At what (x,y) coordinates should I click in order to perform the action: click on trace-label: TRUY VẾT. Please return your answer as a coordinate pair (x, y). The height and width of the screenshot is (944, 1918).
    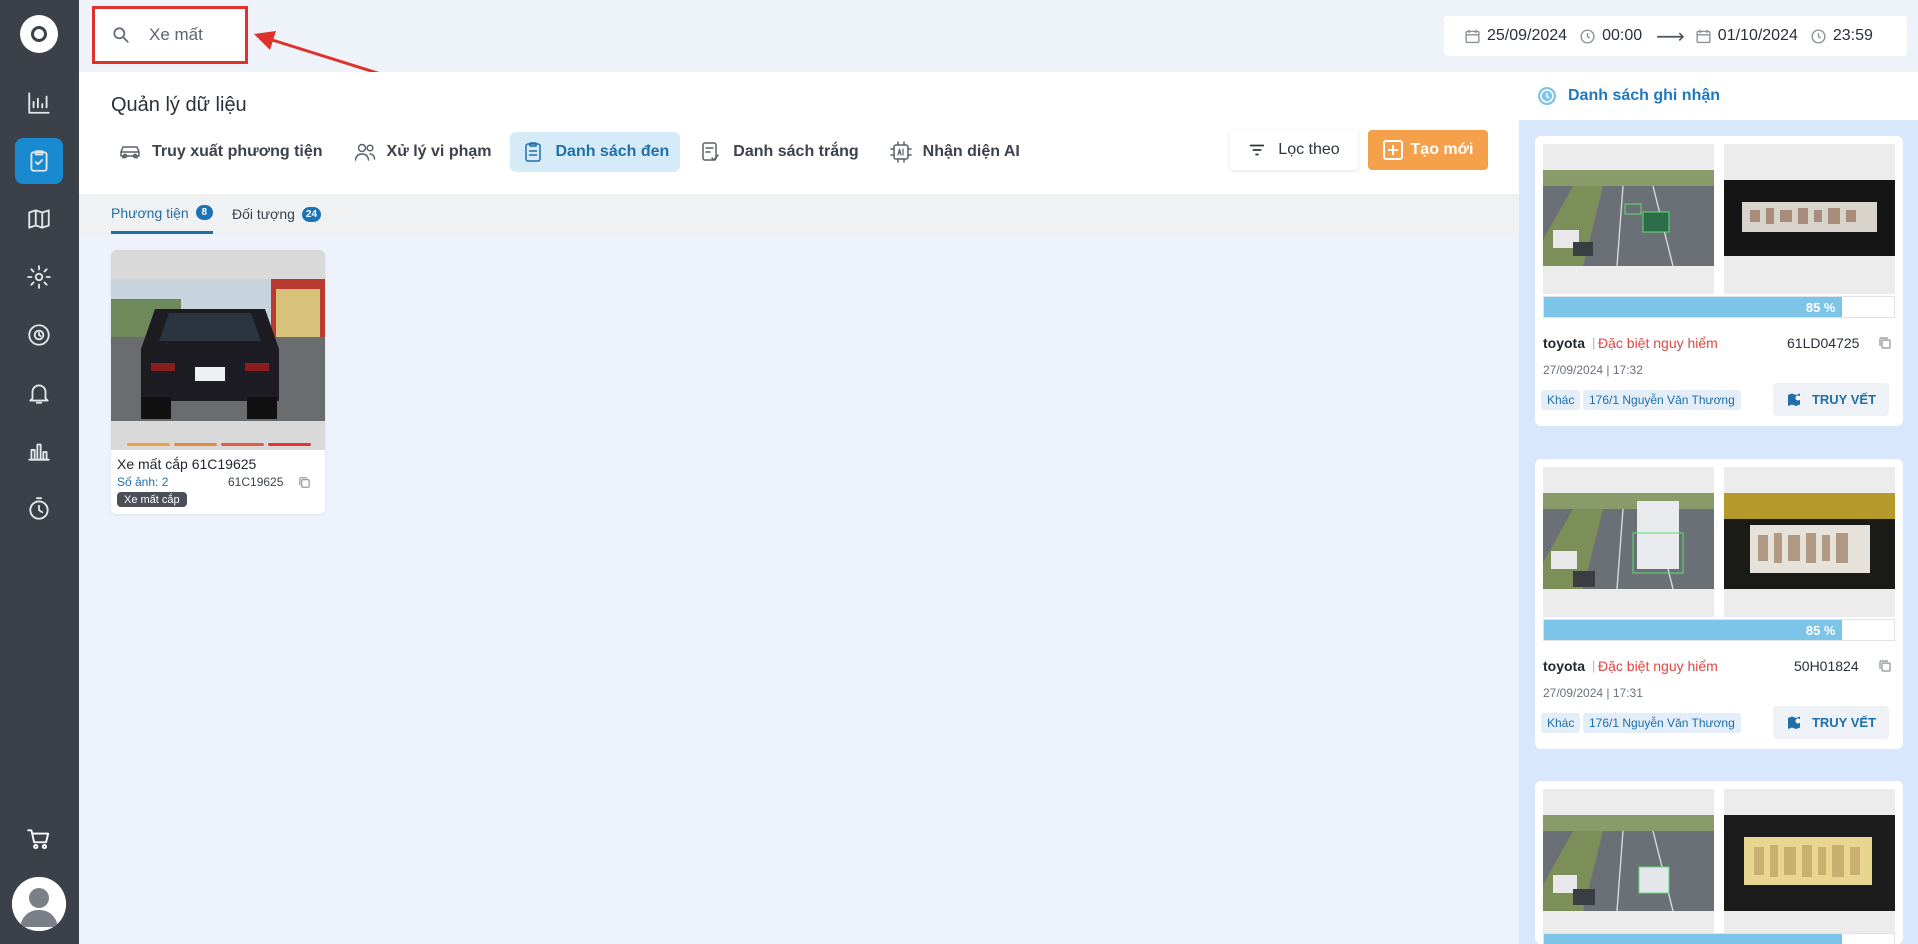
    Looking at the image, I should click on (1844, 399).